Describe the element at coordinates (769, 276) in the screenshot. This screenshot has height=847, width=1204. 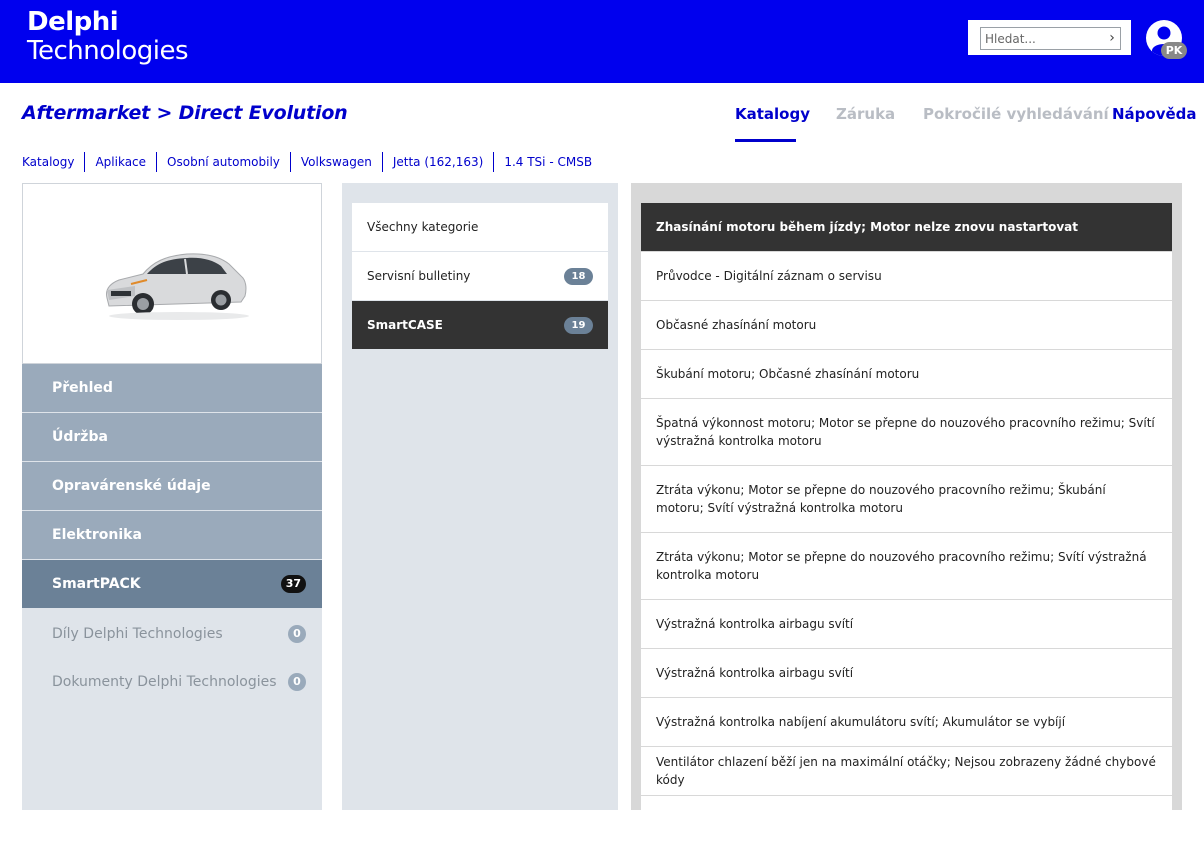
I see `list-item-label: Průvodce - Digitální záznam o servisu` at that location.